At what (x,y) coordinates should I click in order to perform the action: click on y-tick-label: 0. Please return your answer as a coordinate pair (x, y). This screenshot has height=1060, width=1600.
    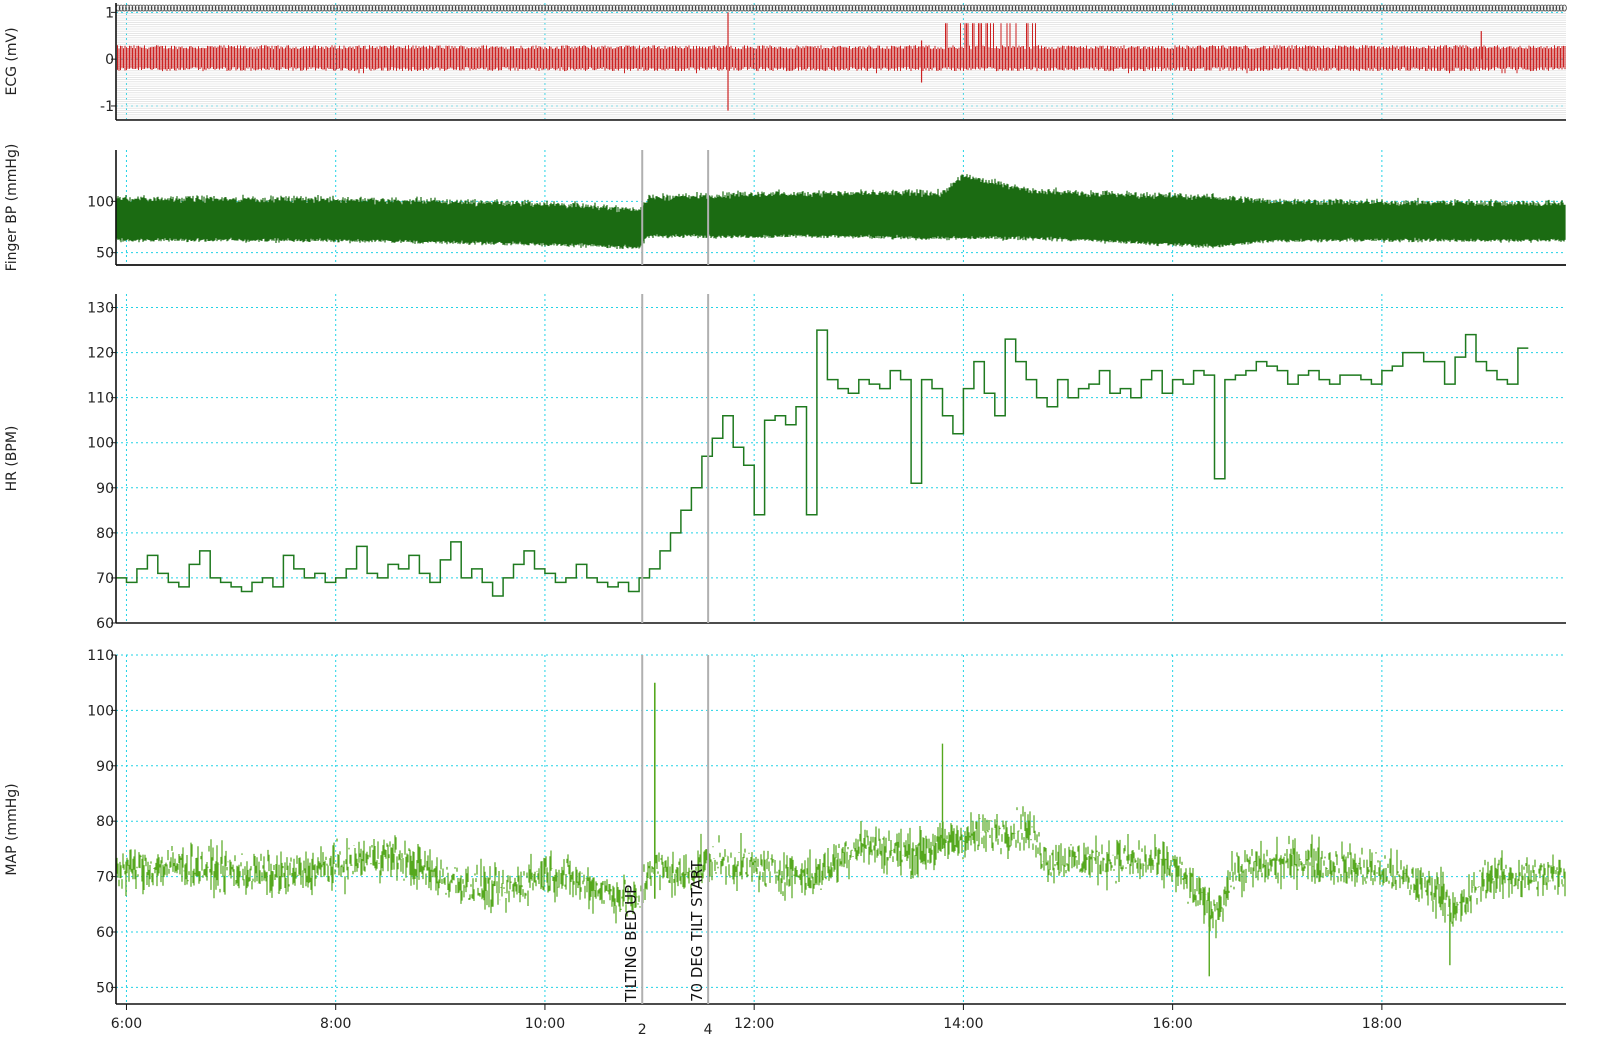
    Looking at the image, I should click on (109, 60).